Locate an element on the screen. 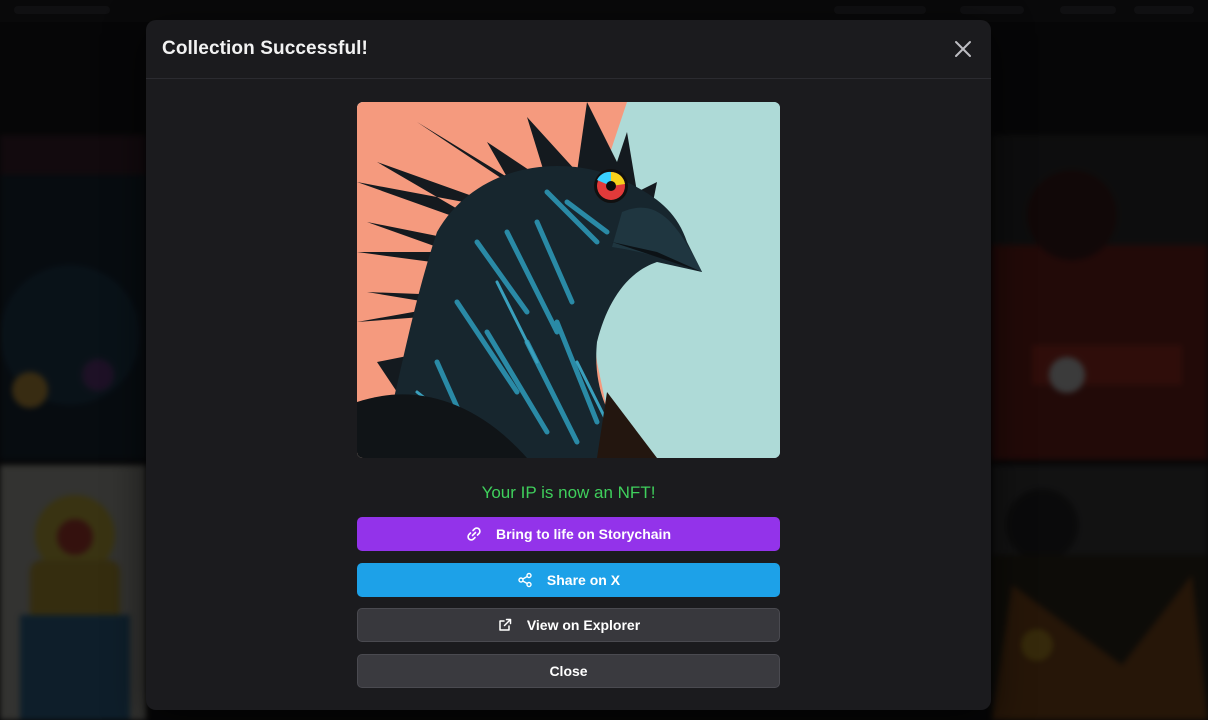 This screenshot has height=720, width=1208. external-link-icon is located at coordinates (505, 624).